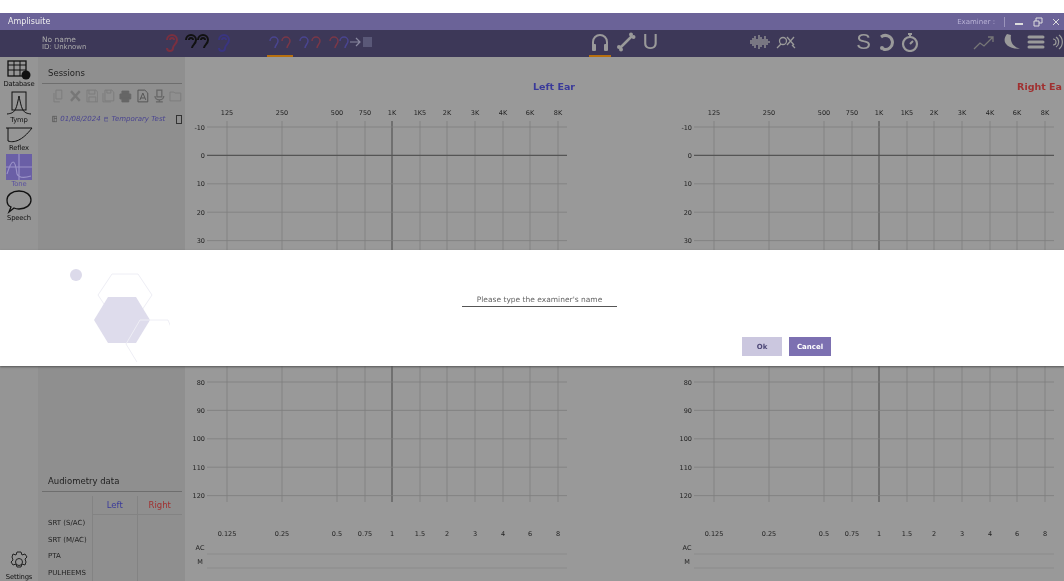  What do you see at coordinates (600, 41) in the screenshot?
I see `headphones-icon` at bounding box center [600, 41].